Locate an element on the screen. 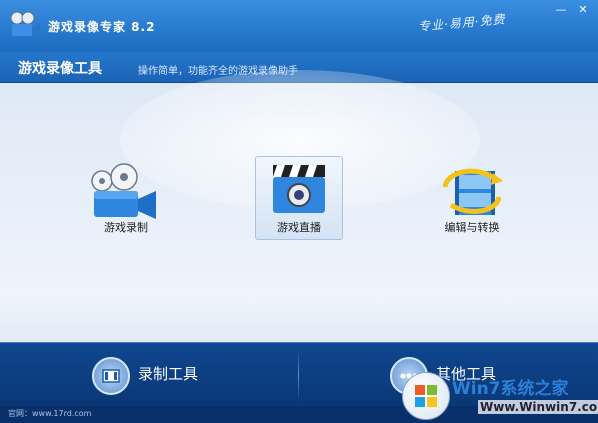  watermark: Win7系统之家 Www.Winwin7.com is located at coordinates (499, 391).